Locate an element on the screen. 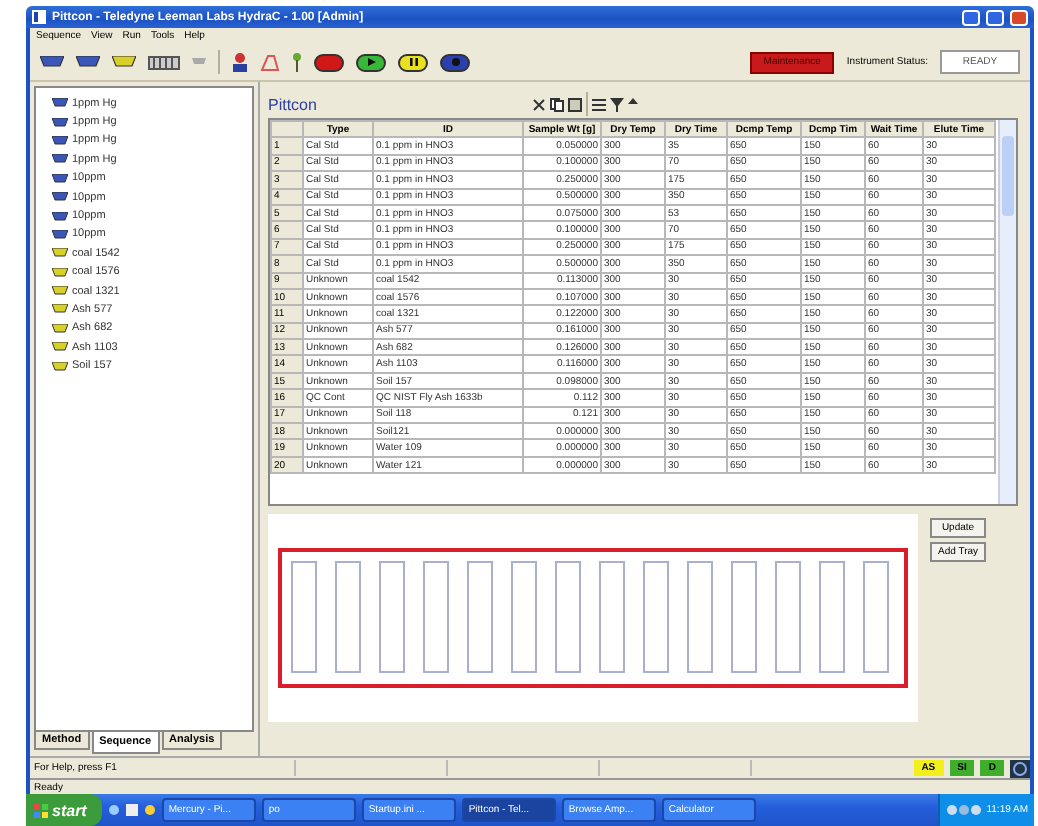 The width and height of the screenshot is (1038, 826). copy-icon is located at coordinates (557, 104).